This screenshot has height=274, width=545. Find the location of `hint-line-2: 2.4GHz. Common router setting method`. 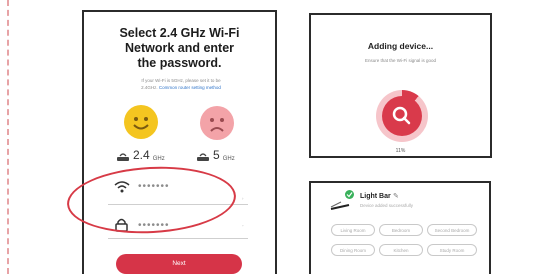

hint-line-2: 2.4GHz. Common router setting method is located at coordinates (181, 87).